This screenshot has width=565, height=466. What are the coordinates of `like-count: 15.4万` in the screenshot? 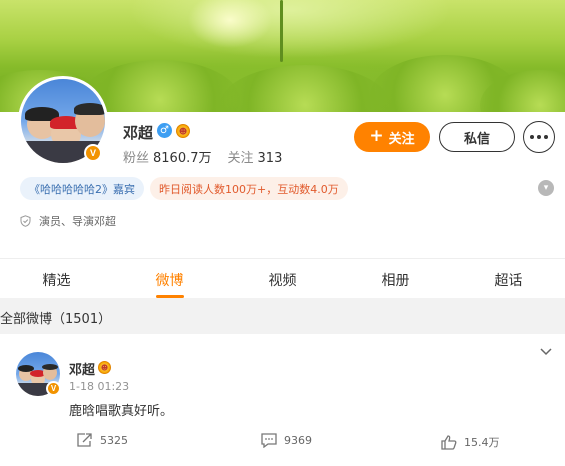 It's located at (482, 442).